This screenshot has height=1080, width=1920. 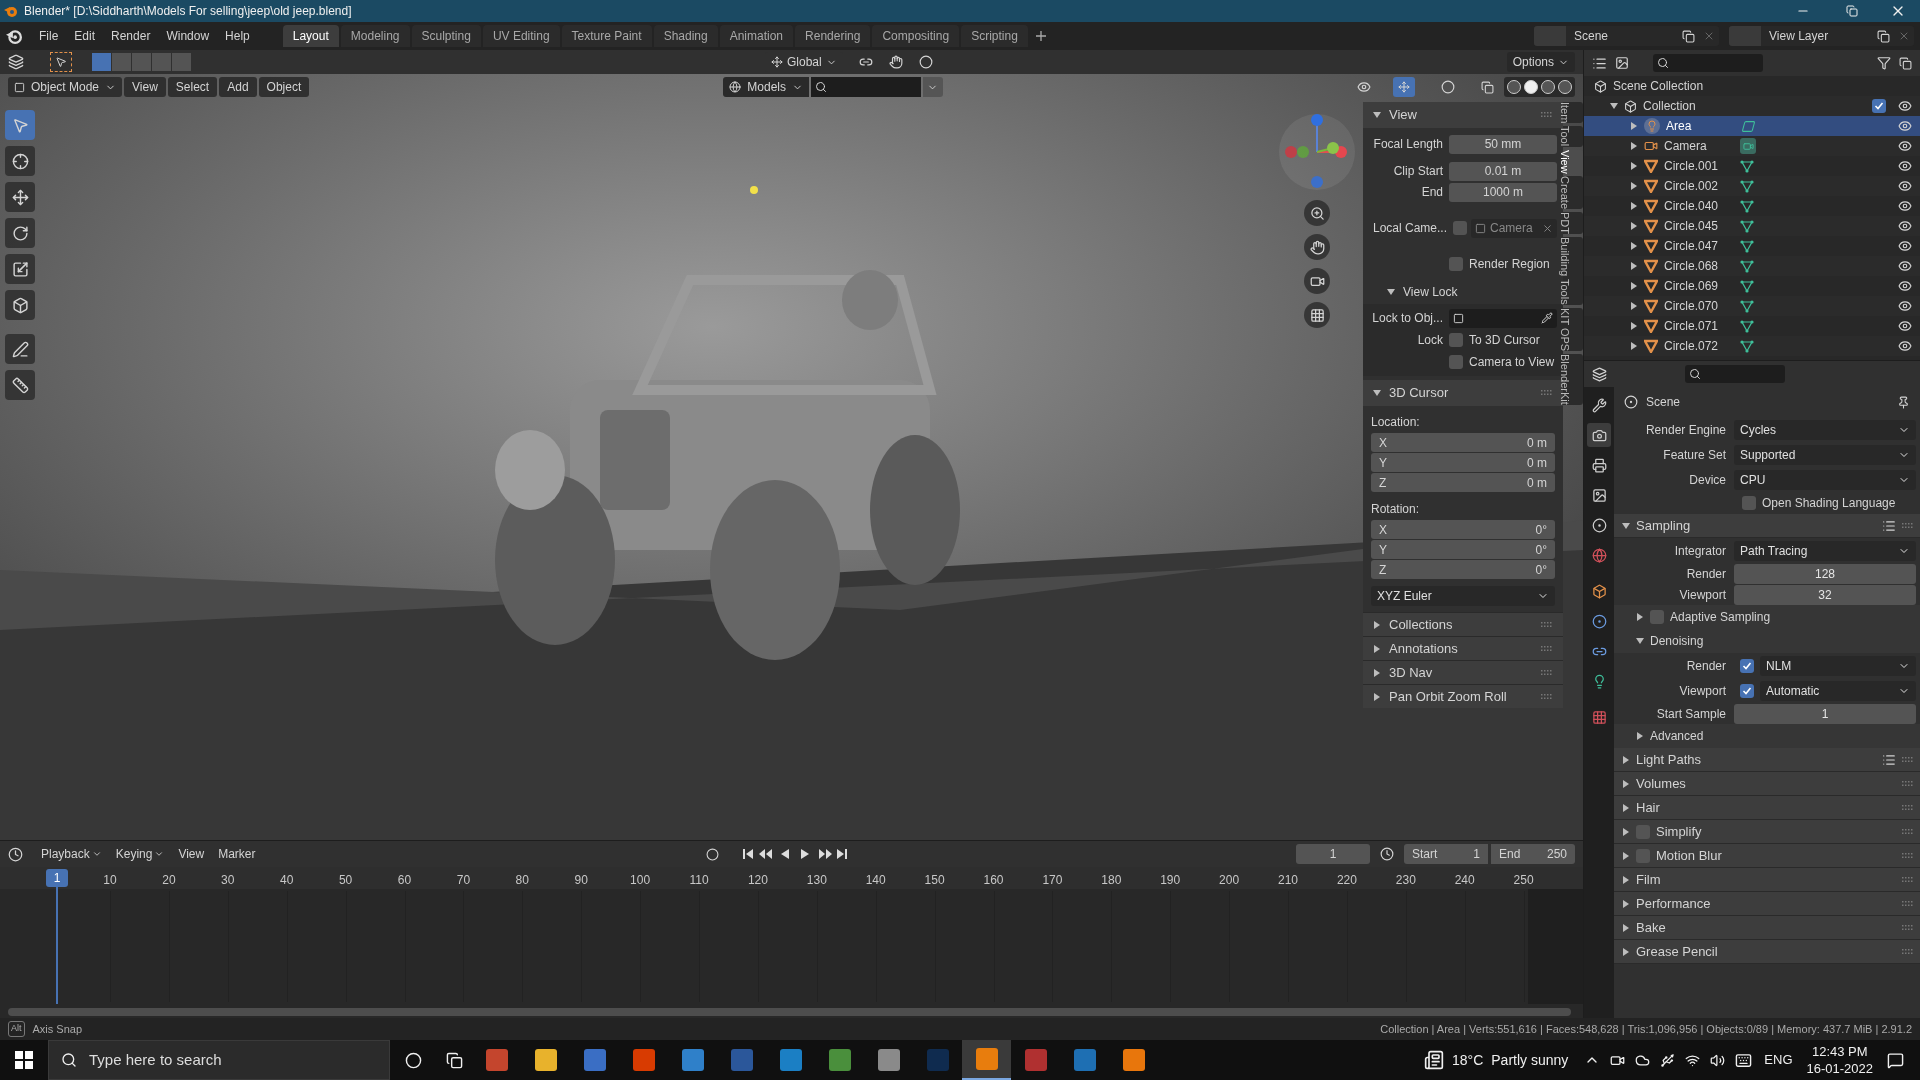 What do you see at coordinates (141, 62) in the screenshot?
I see `select-mode-group` at bounding box center [141, 62].